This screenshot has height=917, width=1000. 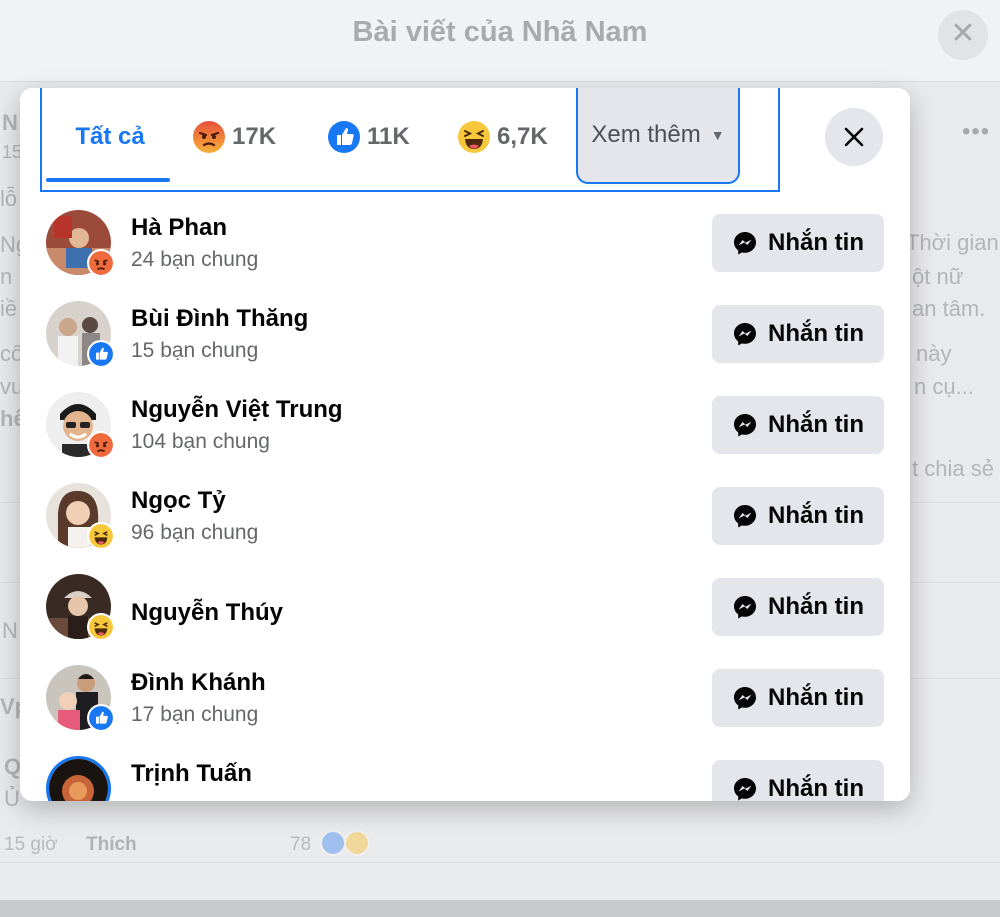 I want to click on tab-angry: 17K, so click(x=234, y=137).